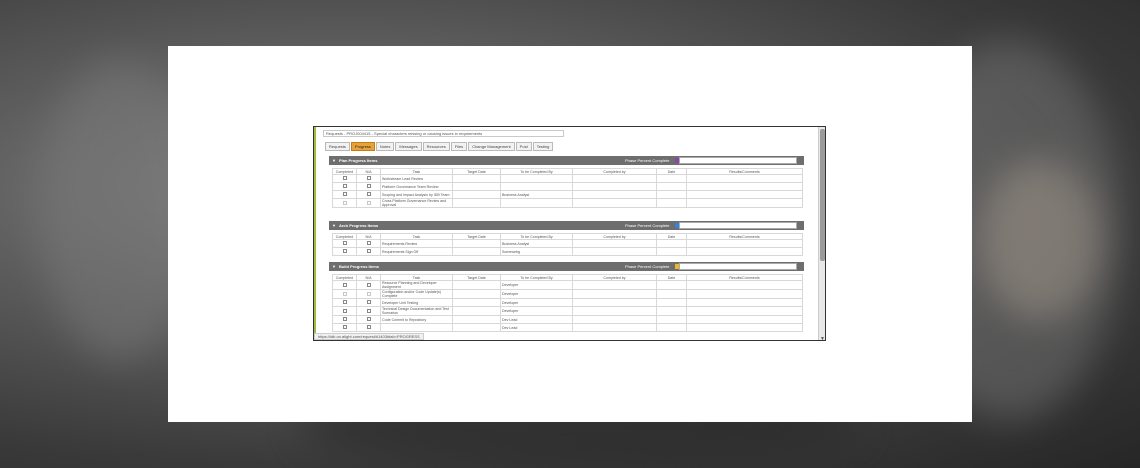 The width and height of the screenshot is (1140, 468). I want to click on scroll-down-icon: ▼, so click(822, 338).